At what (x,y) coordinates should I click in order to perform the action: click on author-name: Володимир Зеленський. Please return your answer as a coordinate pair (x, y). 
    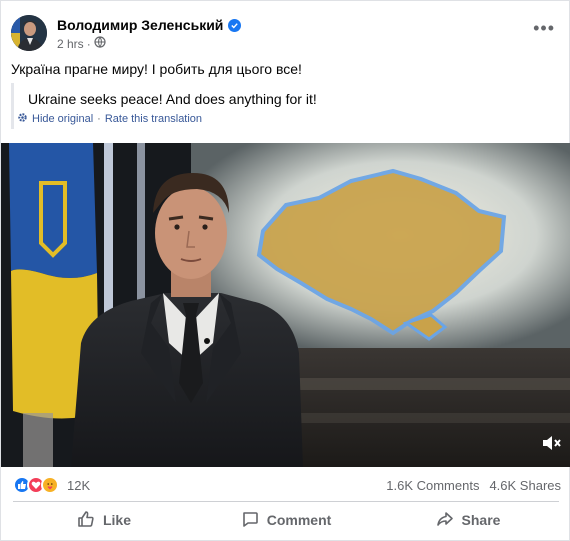
    Looking at the image, I should click on (149, 25).